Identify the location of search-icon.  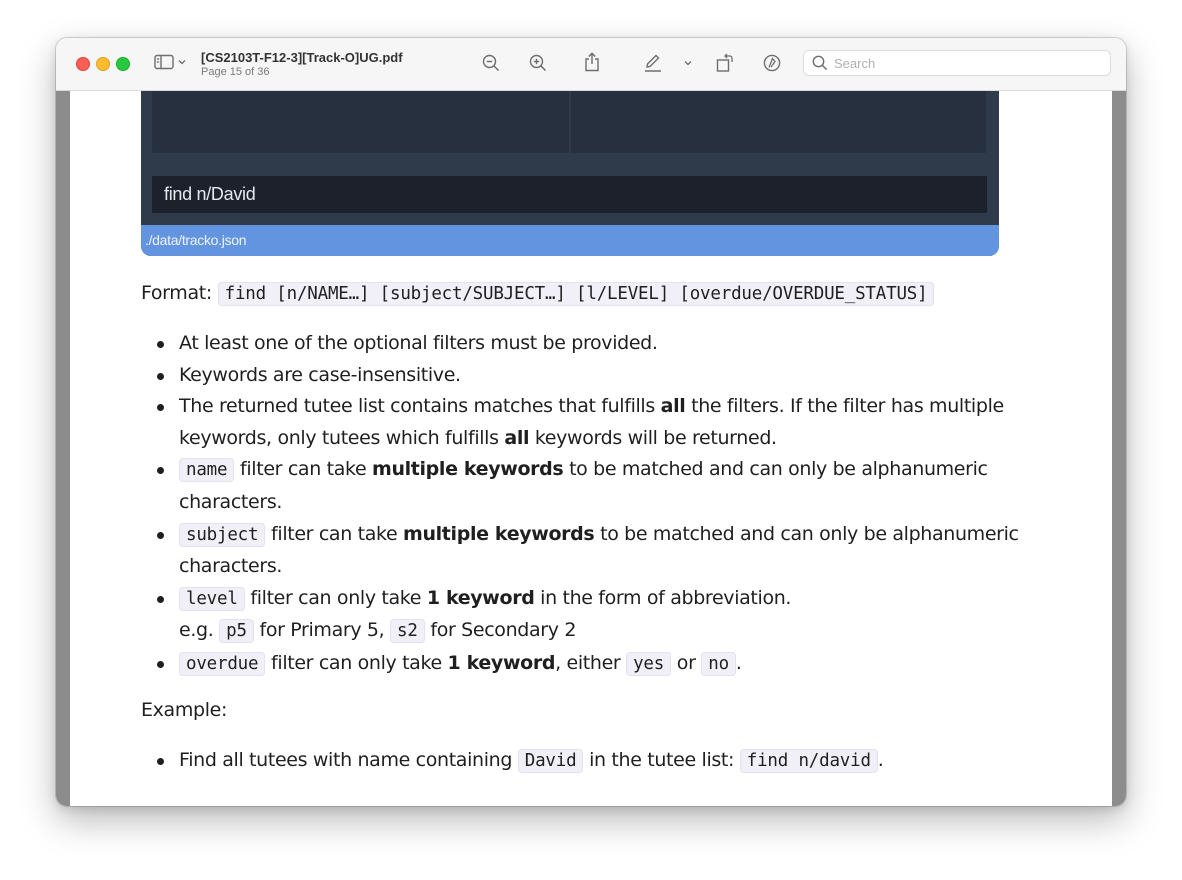
(820, 65).